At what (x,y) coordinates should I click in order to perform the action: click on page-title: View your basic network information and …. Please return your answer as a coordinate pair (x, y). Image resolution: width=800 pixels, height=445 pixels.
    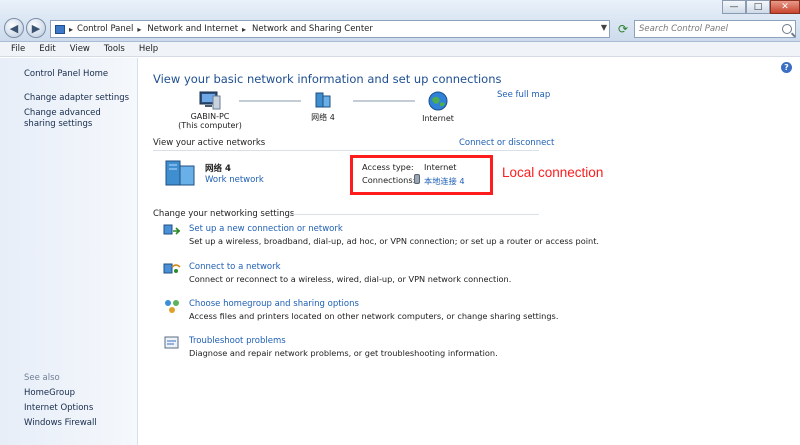
    Looking at the image, I should click on (327, 79).